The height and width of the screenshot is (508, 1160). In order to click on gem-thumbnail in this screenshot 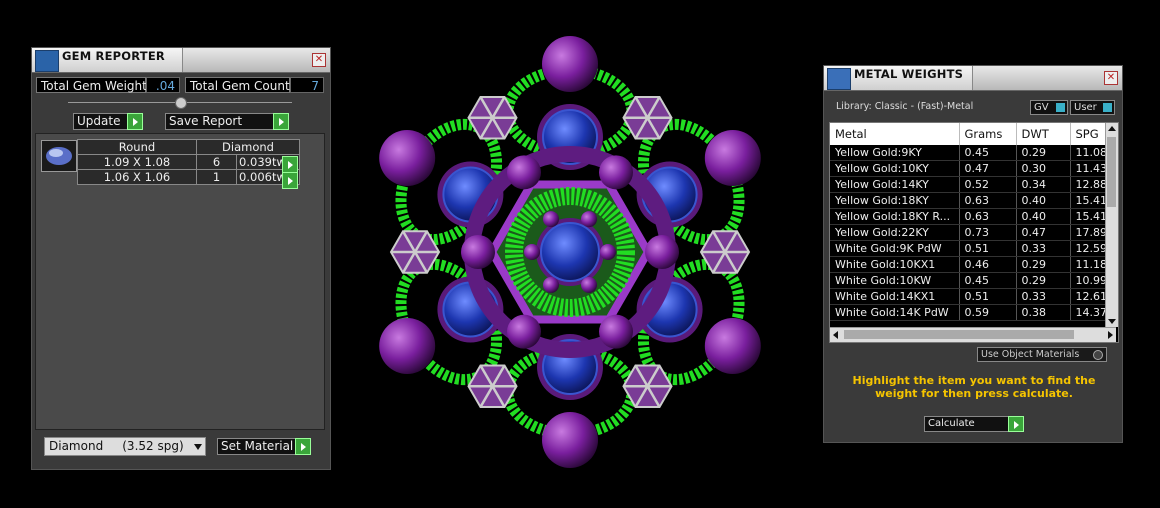, I will do `click(59, 156)`.